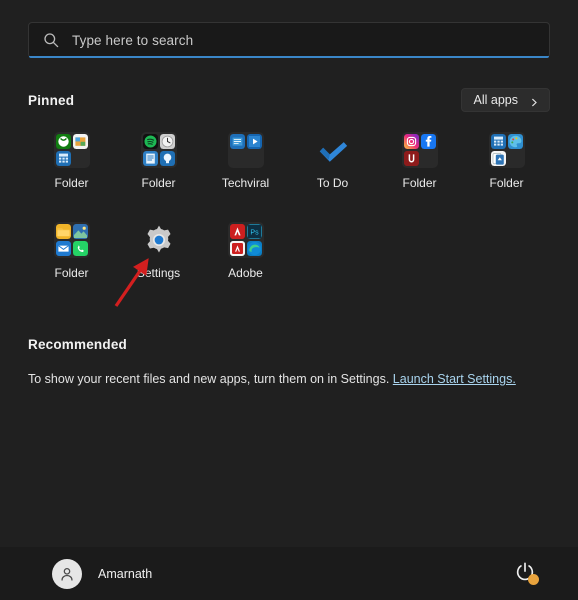  Describe the element at coordinates (158, 273) in the screenshot. I see `pinned-tile-label: Settings` at that location.